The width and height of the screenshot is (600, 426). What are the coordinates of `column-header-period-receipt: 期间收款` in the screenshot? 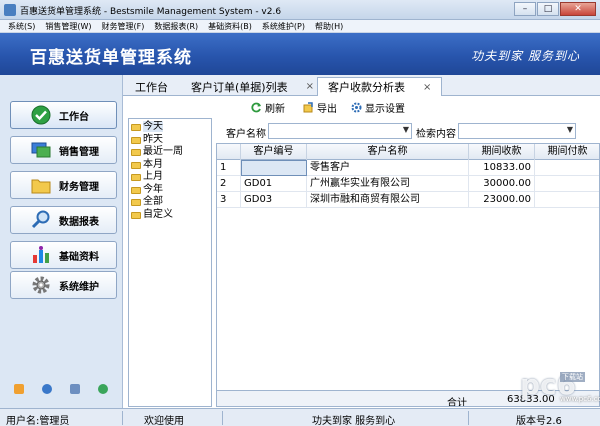 It's located at (502, 152).